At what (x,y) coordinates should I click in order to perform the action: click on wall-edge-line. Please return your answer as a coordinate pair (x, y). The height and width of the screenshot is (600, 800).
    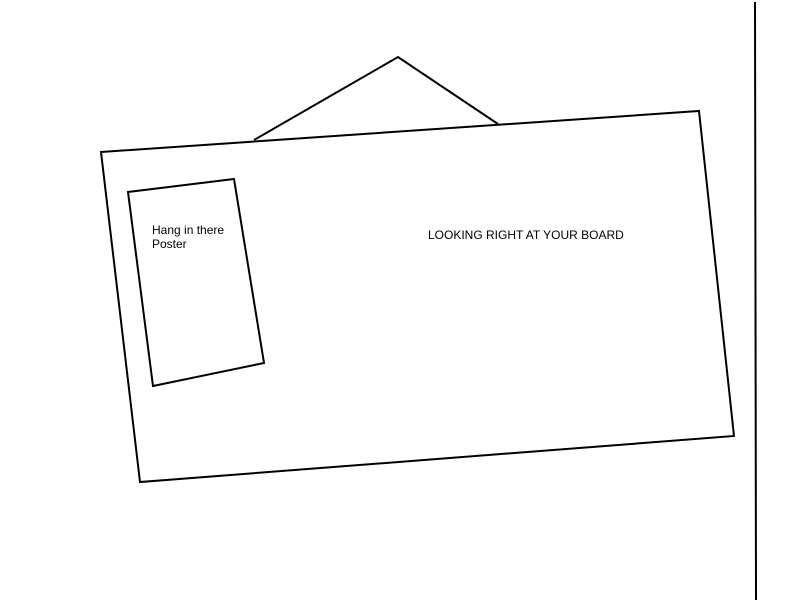
    Looking at the image, I should click on (755, 300).